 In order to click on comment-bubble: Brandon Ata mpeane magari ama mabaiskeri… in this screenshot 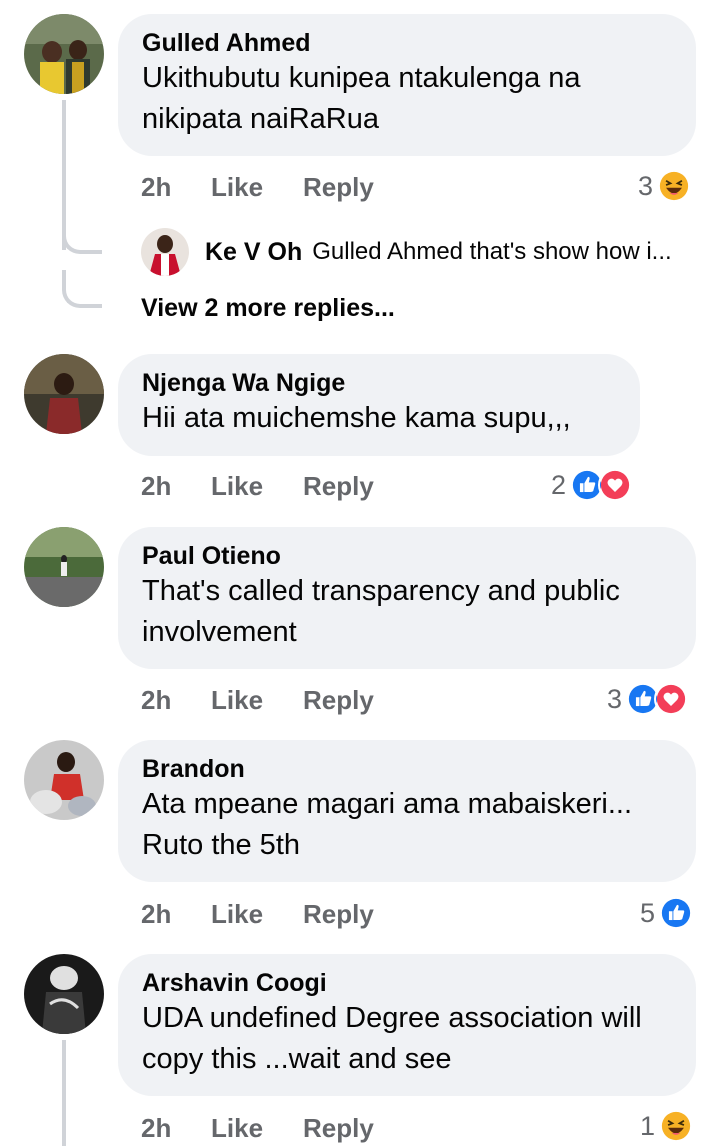, I will do `click(407, 811)`.